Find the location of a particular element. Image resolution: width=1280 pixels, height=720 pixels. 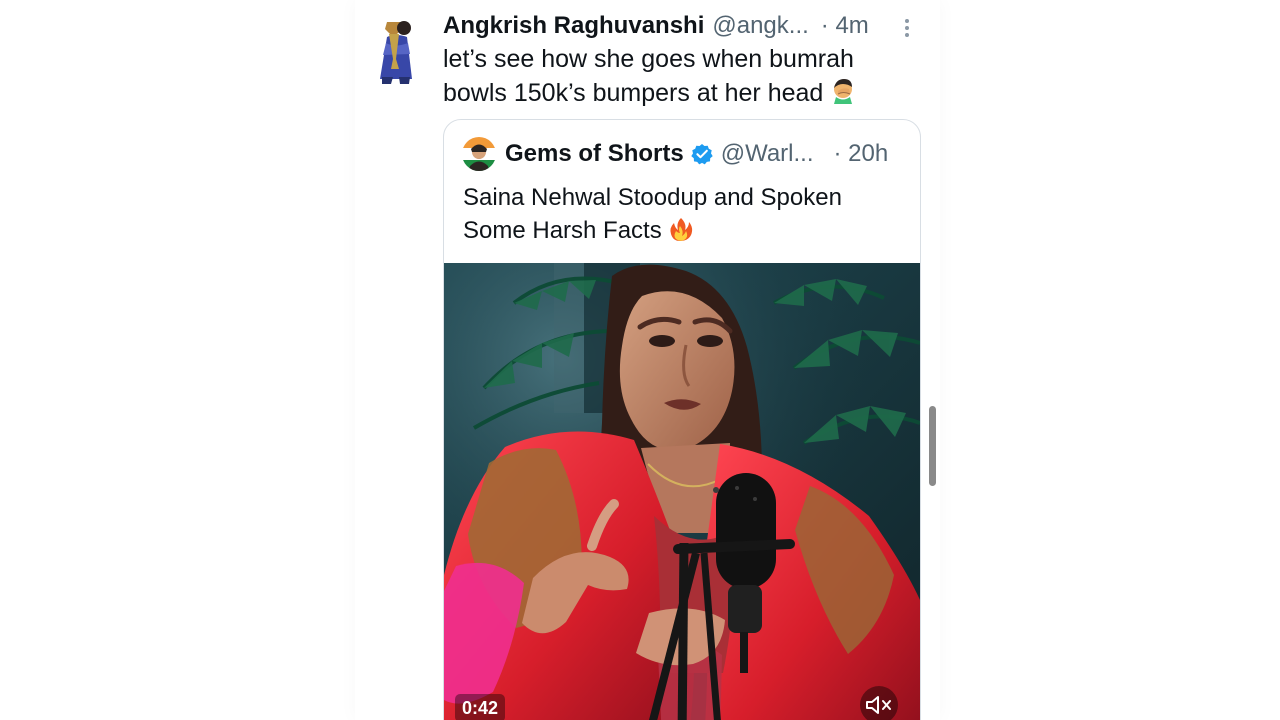

face-palm-emoji is located at coordinates (843, 95).